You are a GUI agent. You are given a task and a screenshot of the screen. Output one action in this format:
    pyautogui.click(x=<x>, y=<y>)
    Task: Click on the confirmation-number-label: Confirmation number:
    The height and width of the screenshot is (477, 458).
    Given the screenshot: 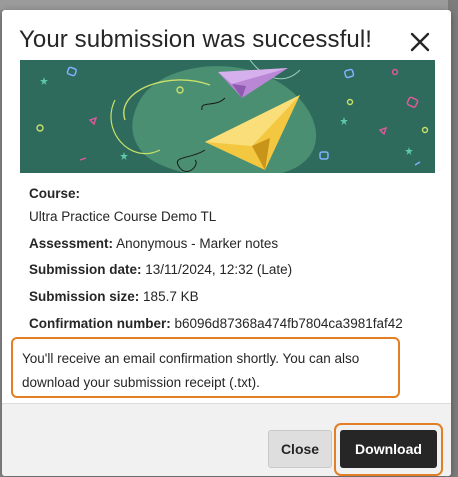 What is the action you would take?
    pyautogui.click(x=100, y=323)
    